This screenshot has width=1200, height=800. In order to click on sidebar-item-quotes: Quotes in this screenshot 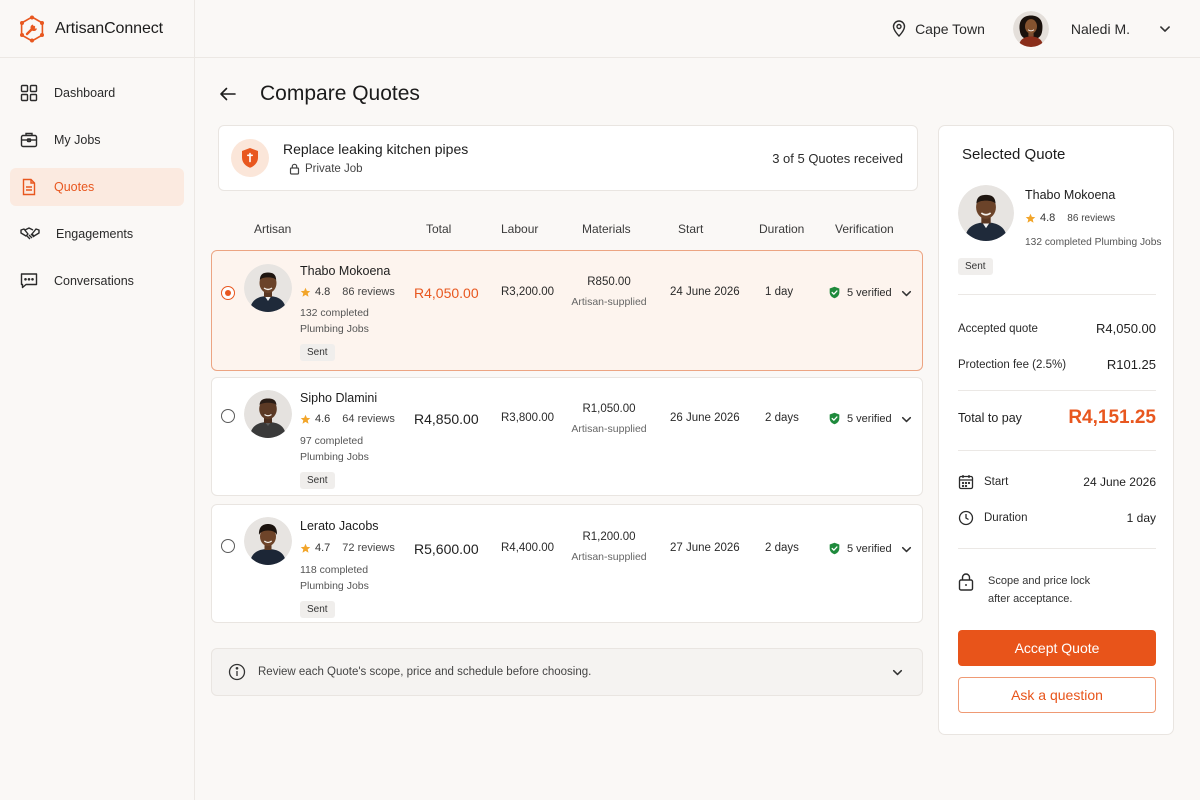, I will do `click(97, 187)`.